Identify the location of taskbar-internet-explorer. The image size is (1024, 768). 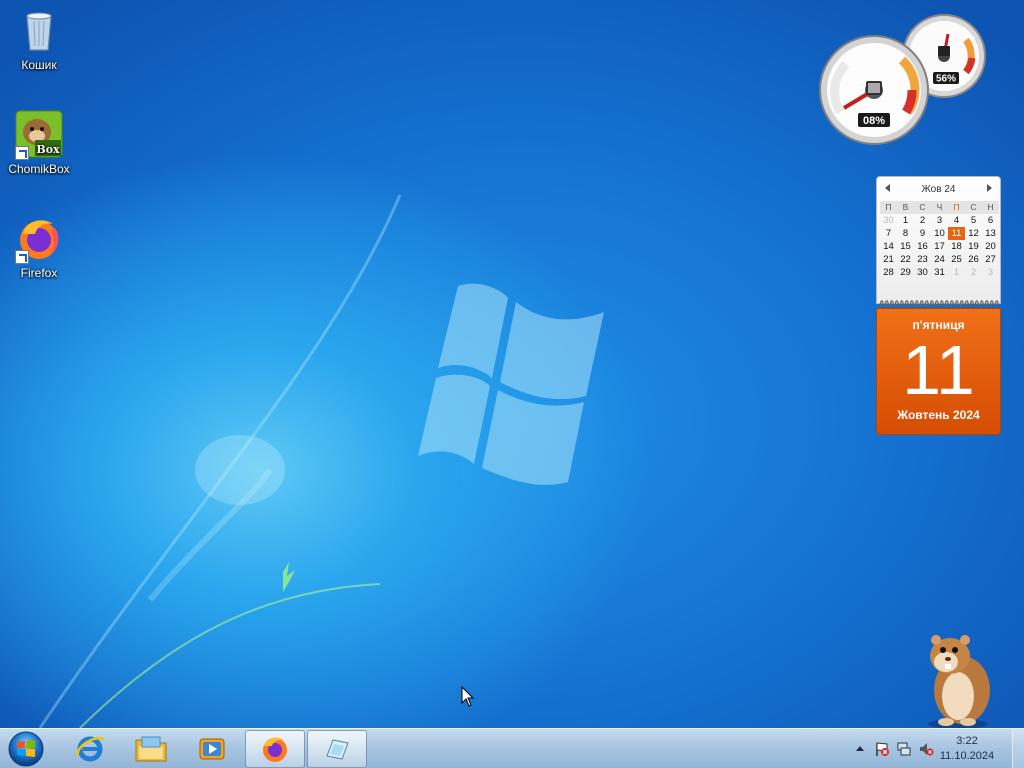
(90, 749).